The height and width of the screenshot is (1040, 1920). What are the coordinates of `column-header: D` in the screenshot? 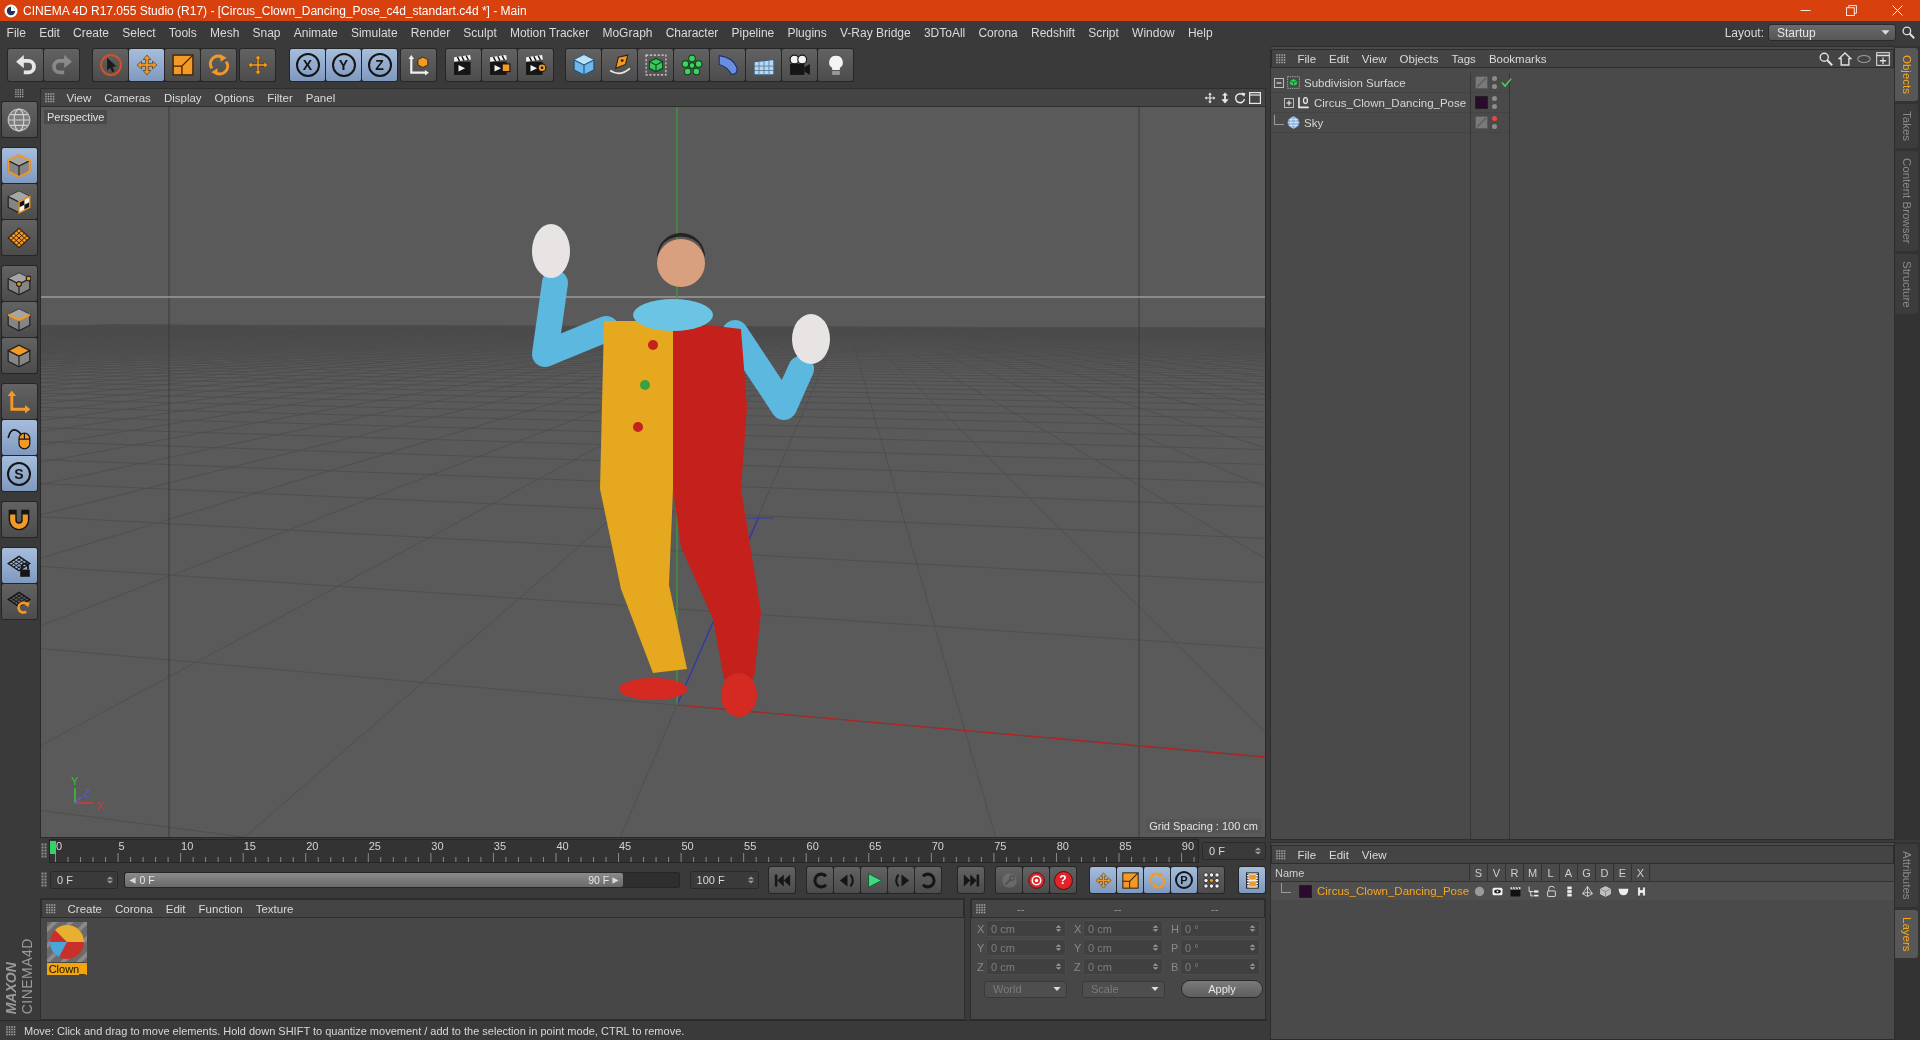 It's located at (1605, 872).